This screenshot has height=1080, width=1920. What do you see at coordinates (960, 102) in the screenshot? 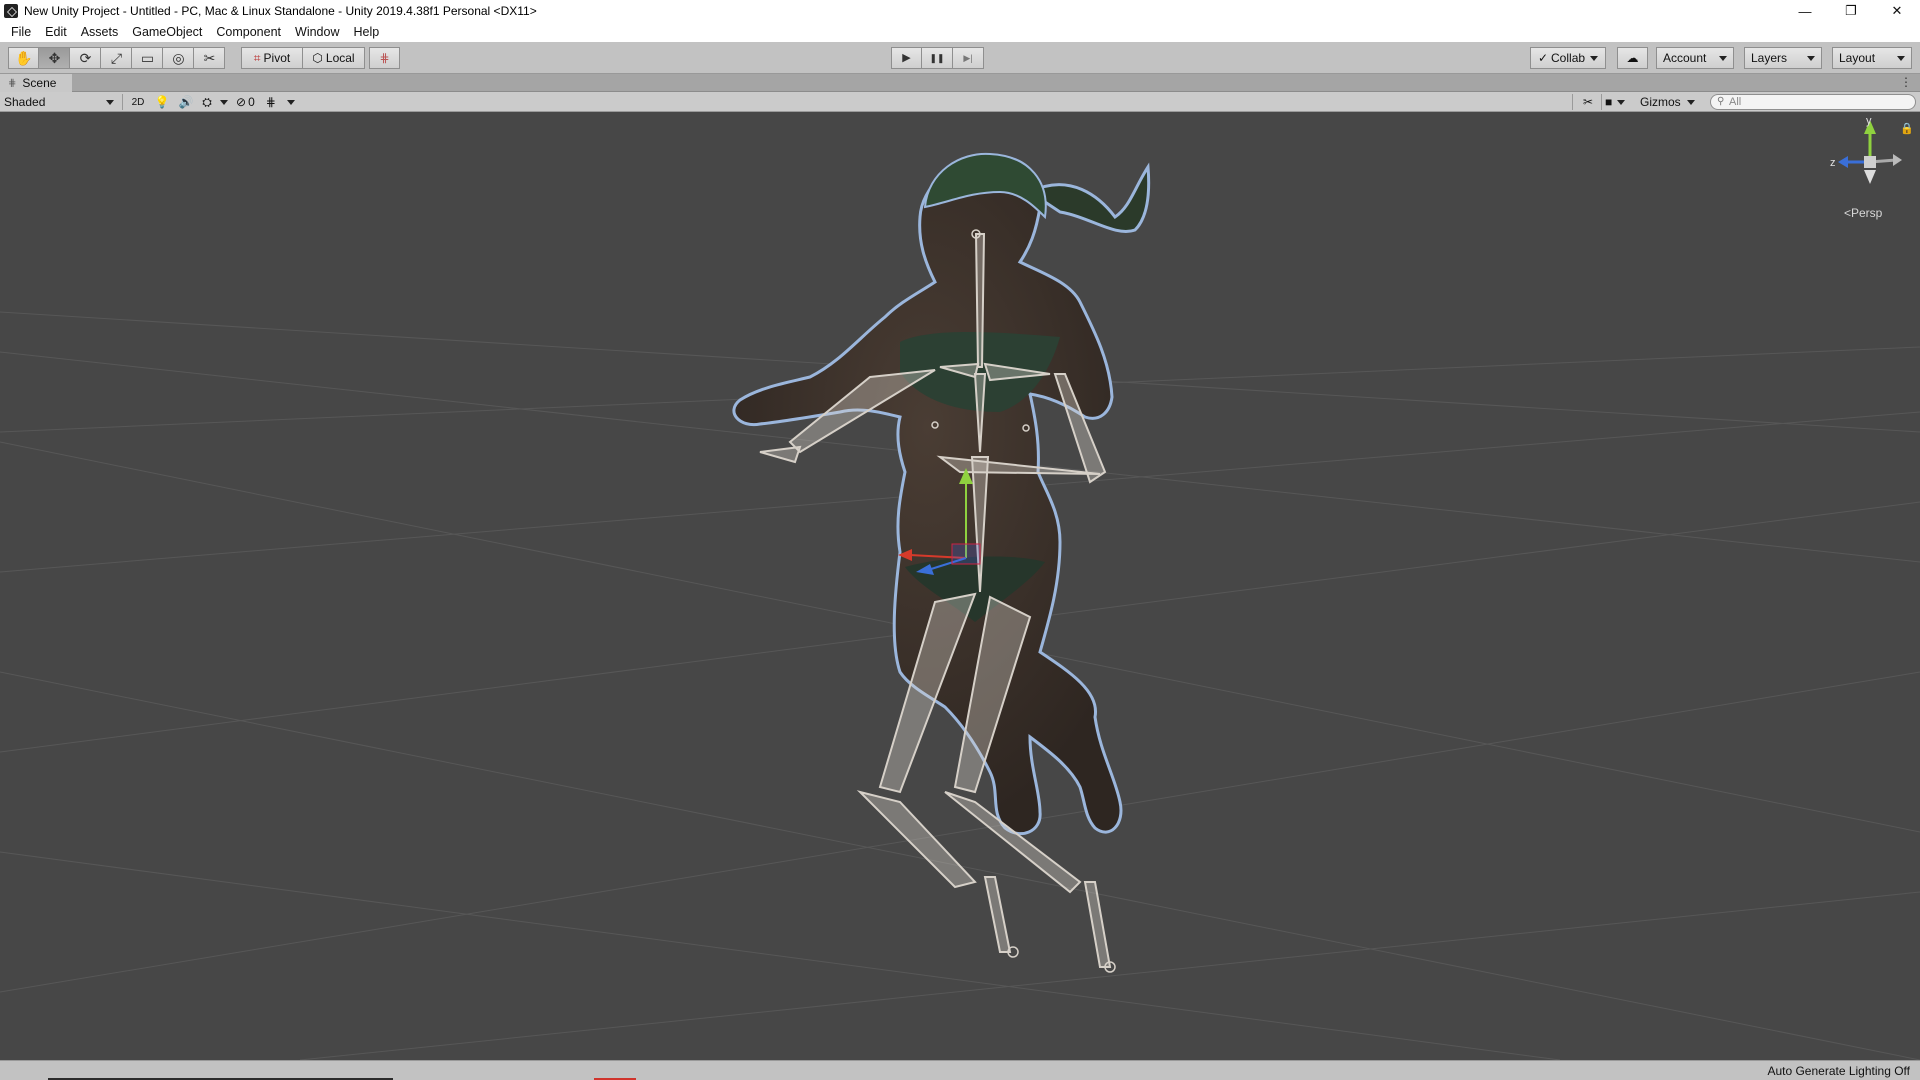
I see `scene-toolbar: Shaded 2D 💡 🔊 ⛭ ⊘ 0 ⋕ ✂ ■ Gizmos ⚲ All` at bounding box center [960, 102].